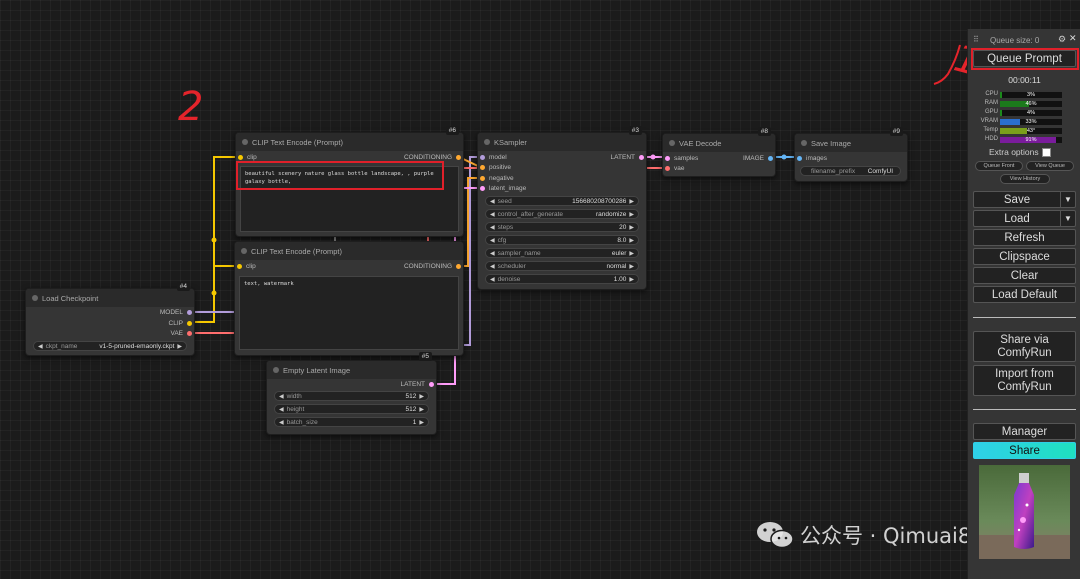 The height and width of the screenshot is (579, 1080). What do you see at coordinates (110, 346) in the screenshot?
I see `widget-ckpt-name: ◀ ckpt_name v1-5-pruned-emaonly.ckpt ▶` at bounding box center [110, 346].